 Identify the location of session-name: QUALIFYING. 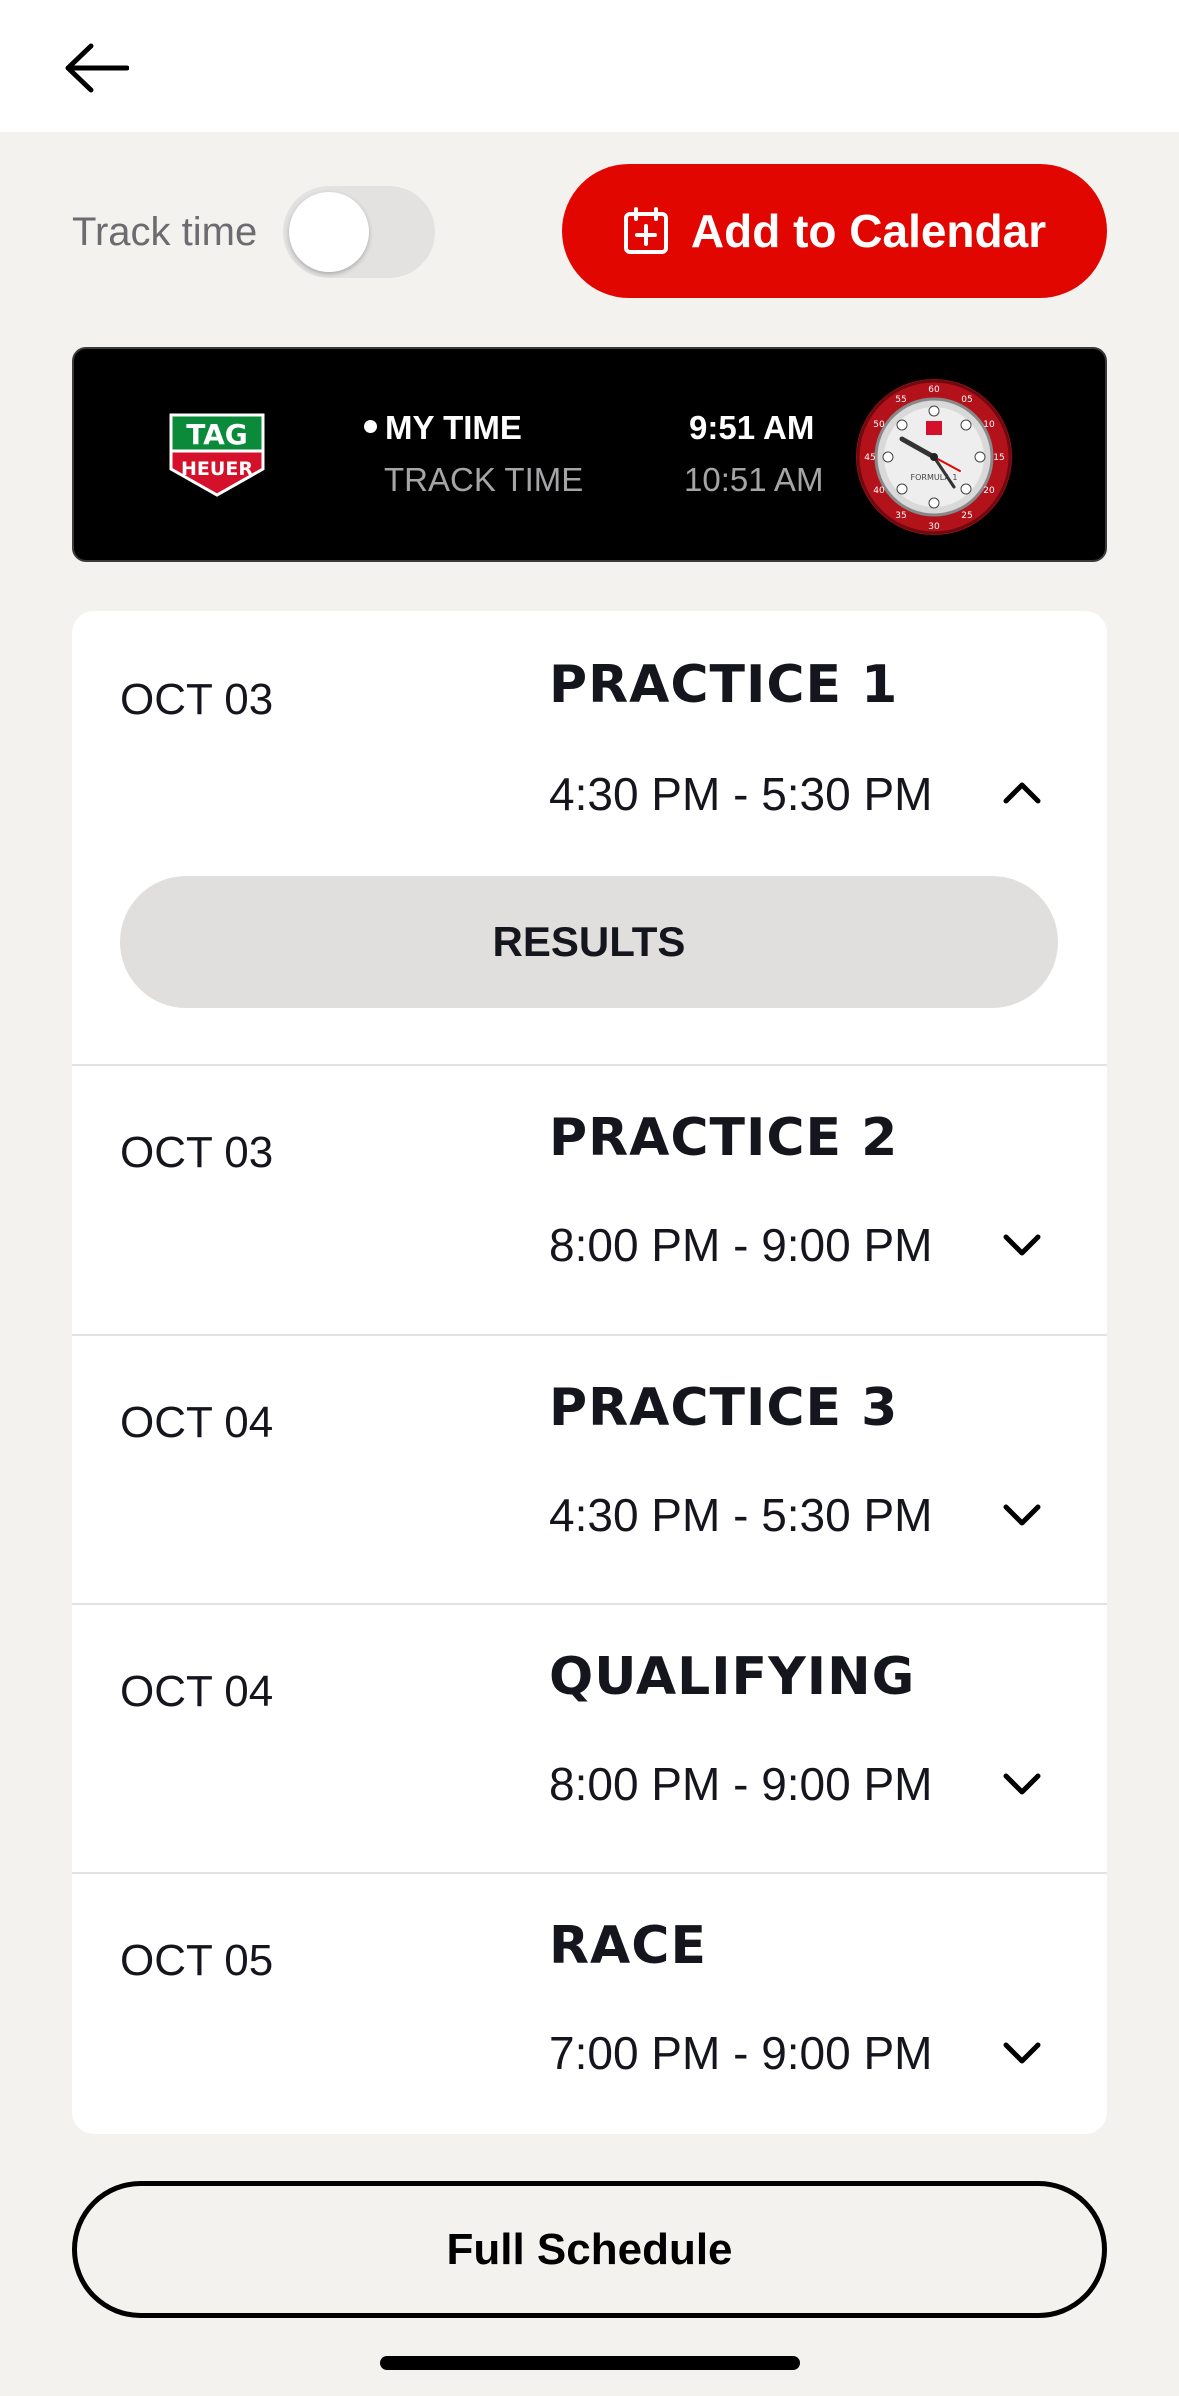
(732, 1677).